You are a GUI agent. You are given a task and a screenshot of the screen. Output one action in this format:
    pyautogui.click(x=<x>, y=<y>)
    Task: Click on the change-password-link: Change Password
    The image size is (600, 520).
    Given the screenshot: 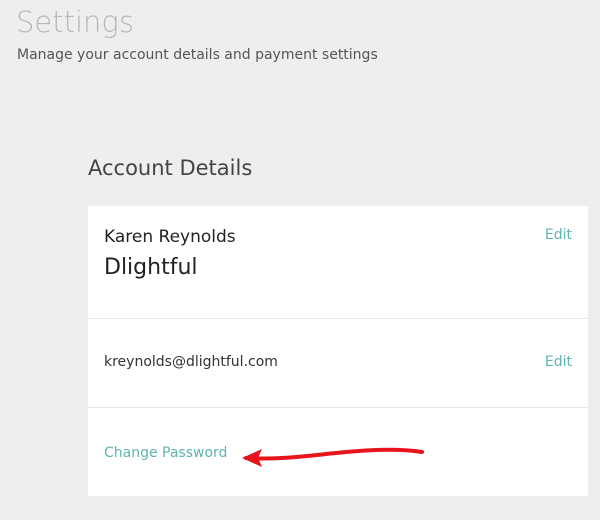 What is the action you would take?
    pyautogui.click(x=165, y=453)
    